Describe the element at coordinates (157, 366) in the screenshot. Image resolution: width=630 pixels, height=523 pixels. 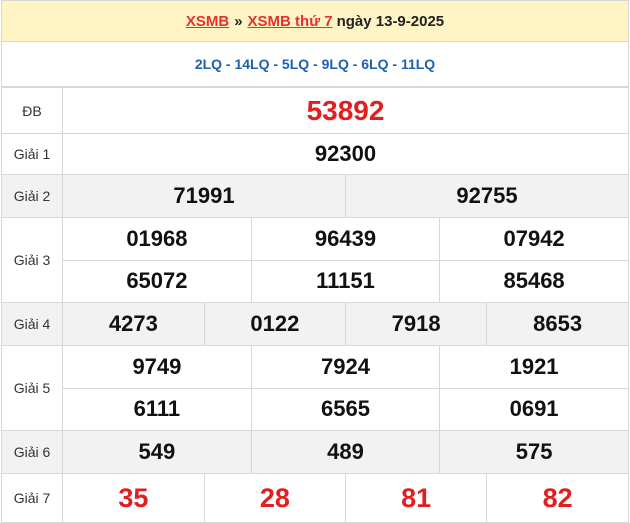
I see `prize5-number: 9749` at that location.